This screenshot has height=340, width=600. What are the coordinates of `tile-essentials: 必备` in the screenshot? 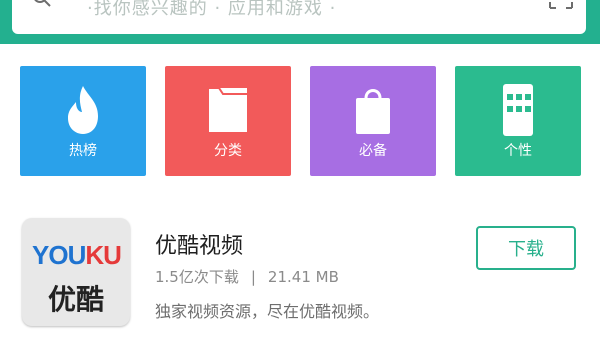 It's located at (373, 121).